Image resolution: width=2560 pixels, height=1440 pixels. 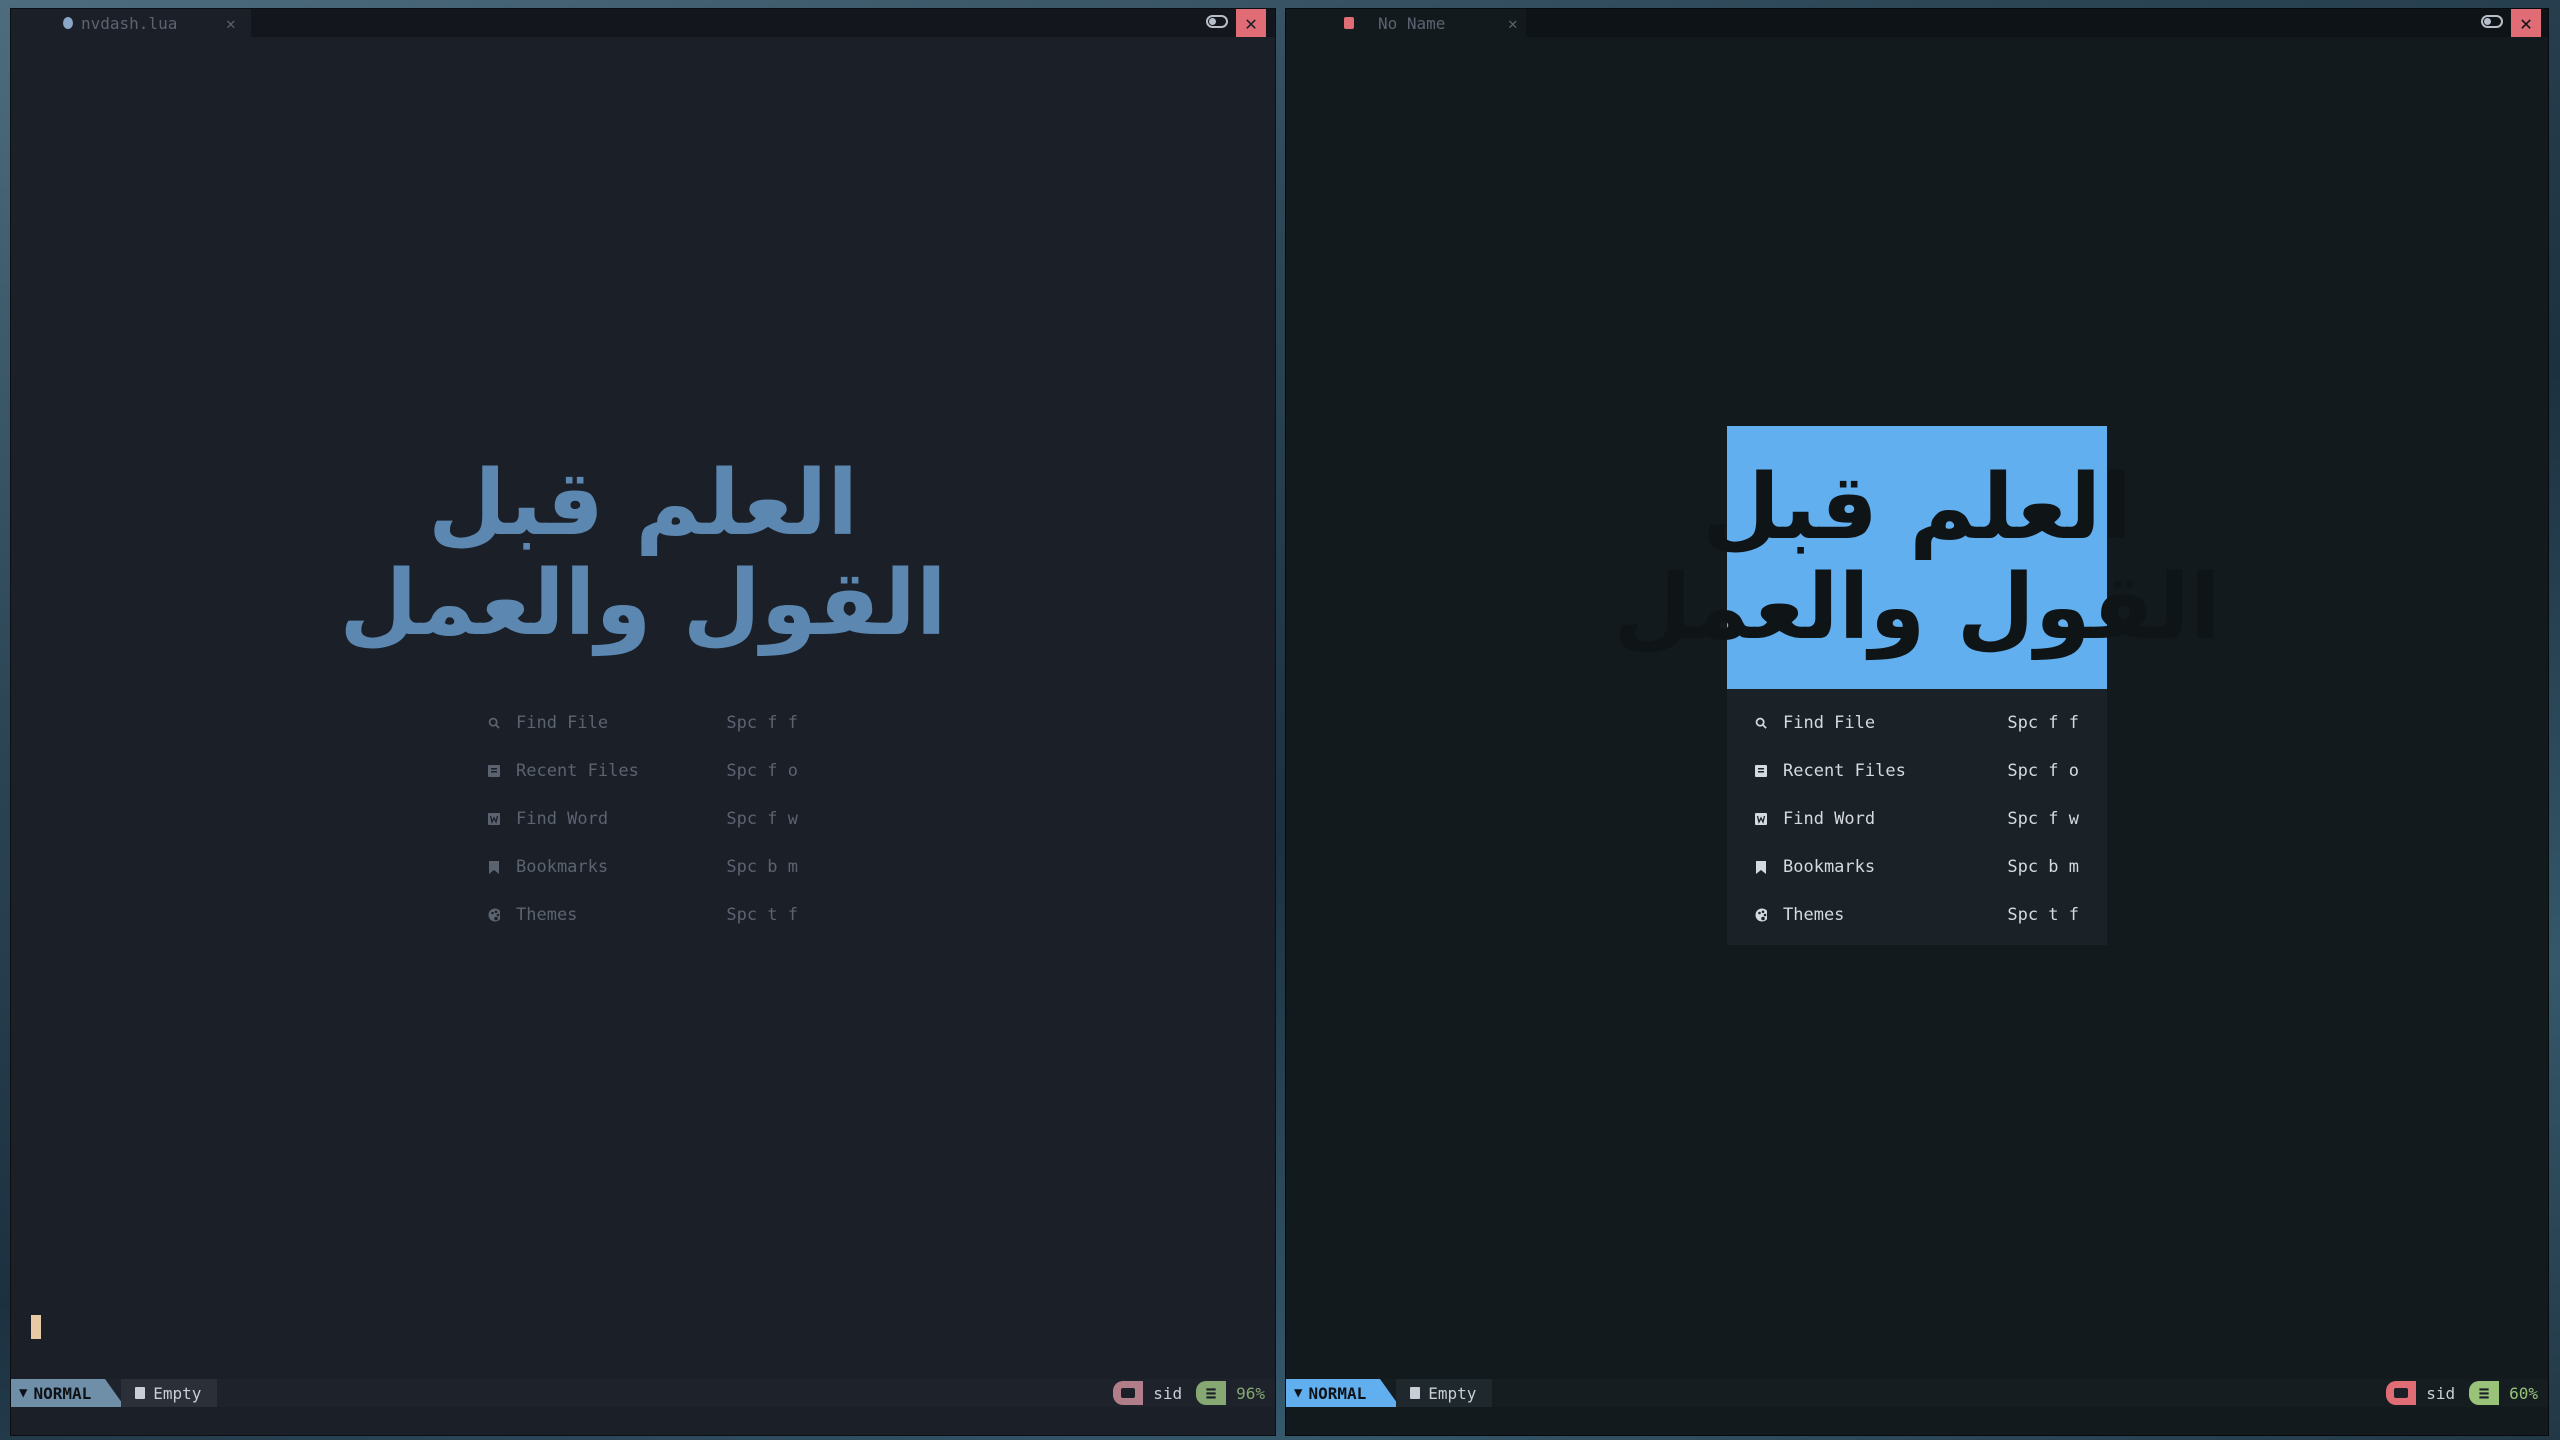 I want to click on tab-label: No Name, so click(x=1412, y=23).